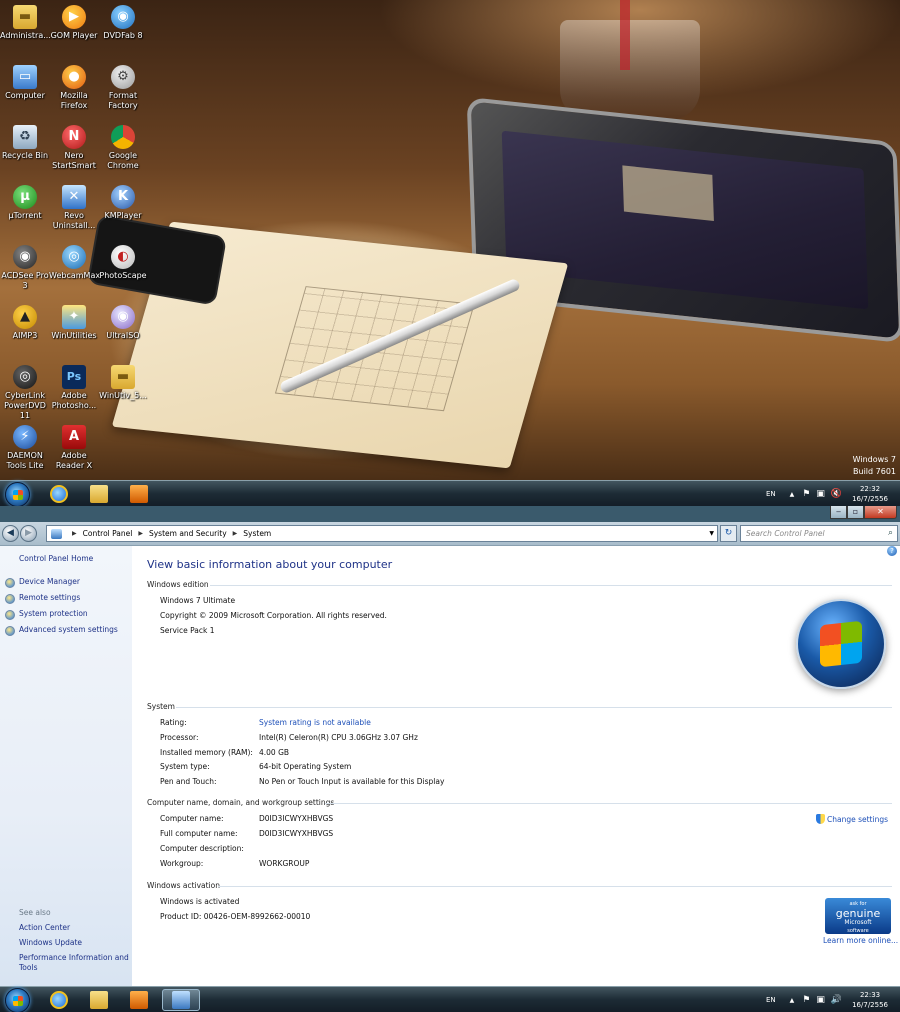 This screenshot has width=900, height=1012. Describe the element at coordinates (257, 533) in the screenshot. I see `breadcrumb-system: System` at that location.